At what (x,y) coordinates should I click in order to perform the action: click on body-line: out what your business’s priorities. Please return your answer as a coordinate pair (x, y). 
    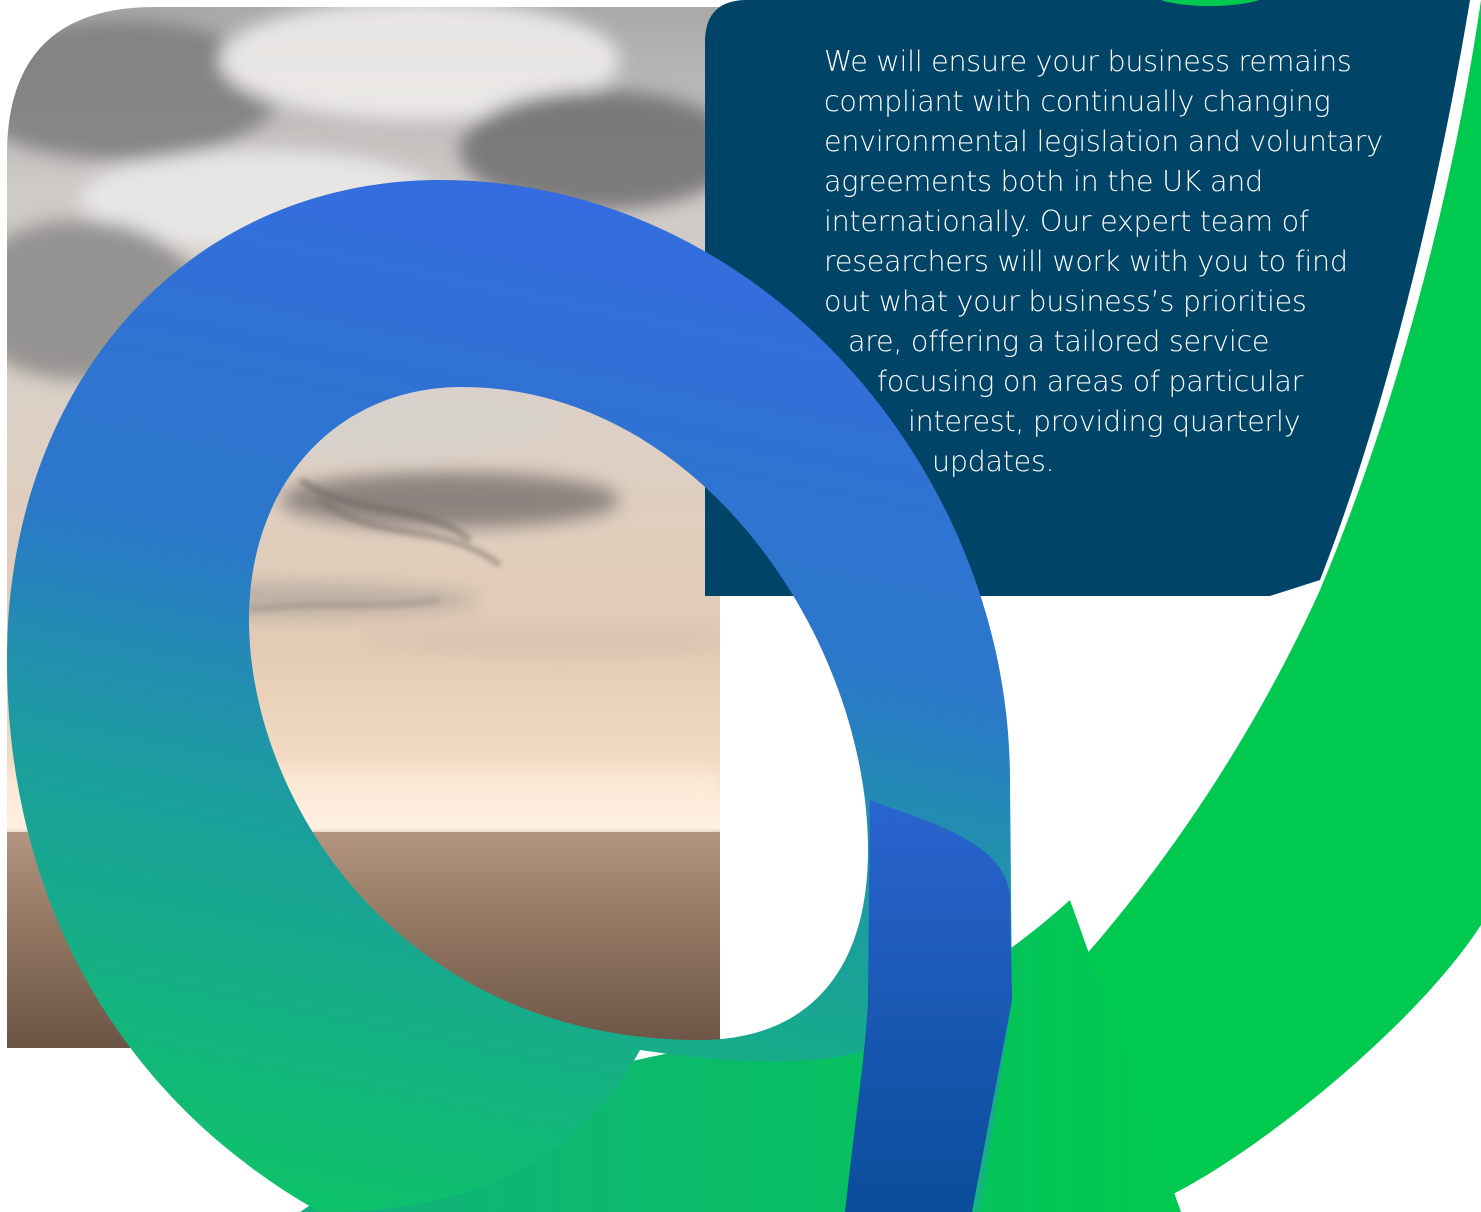
    Looking at the image, I should click on (1065, 301).